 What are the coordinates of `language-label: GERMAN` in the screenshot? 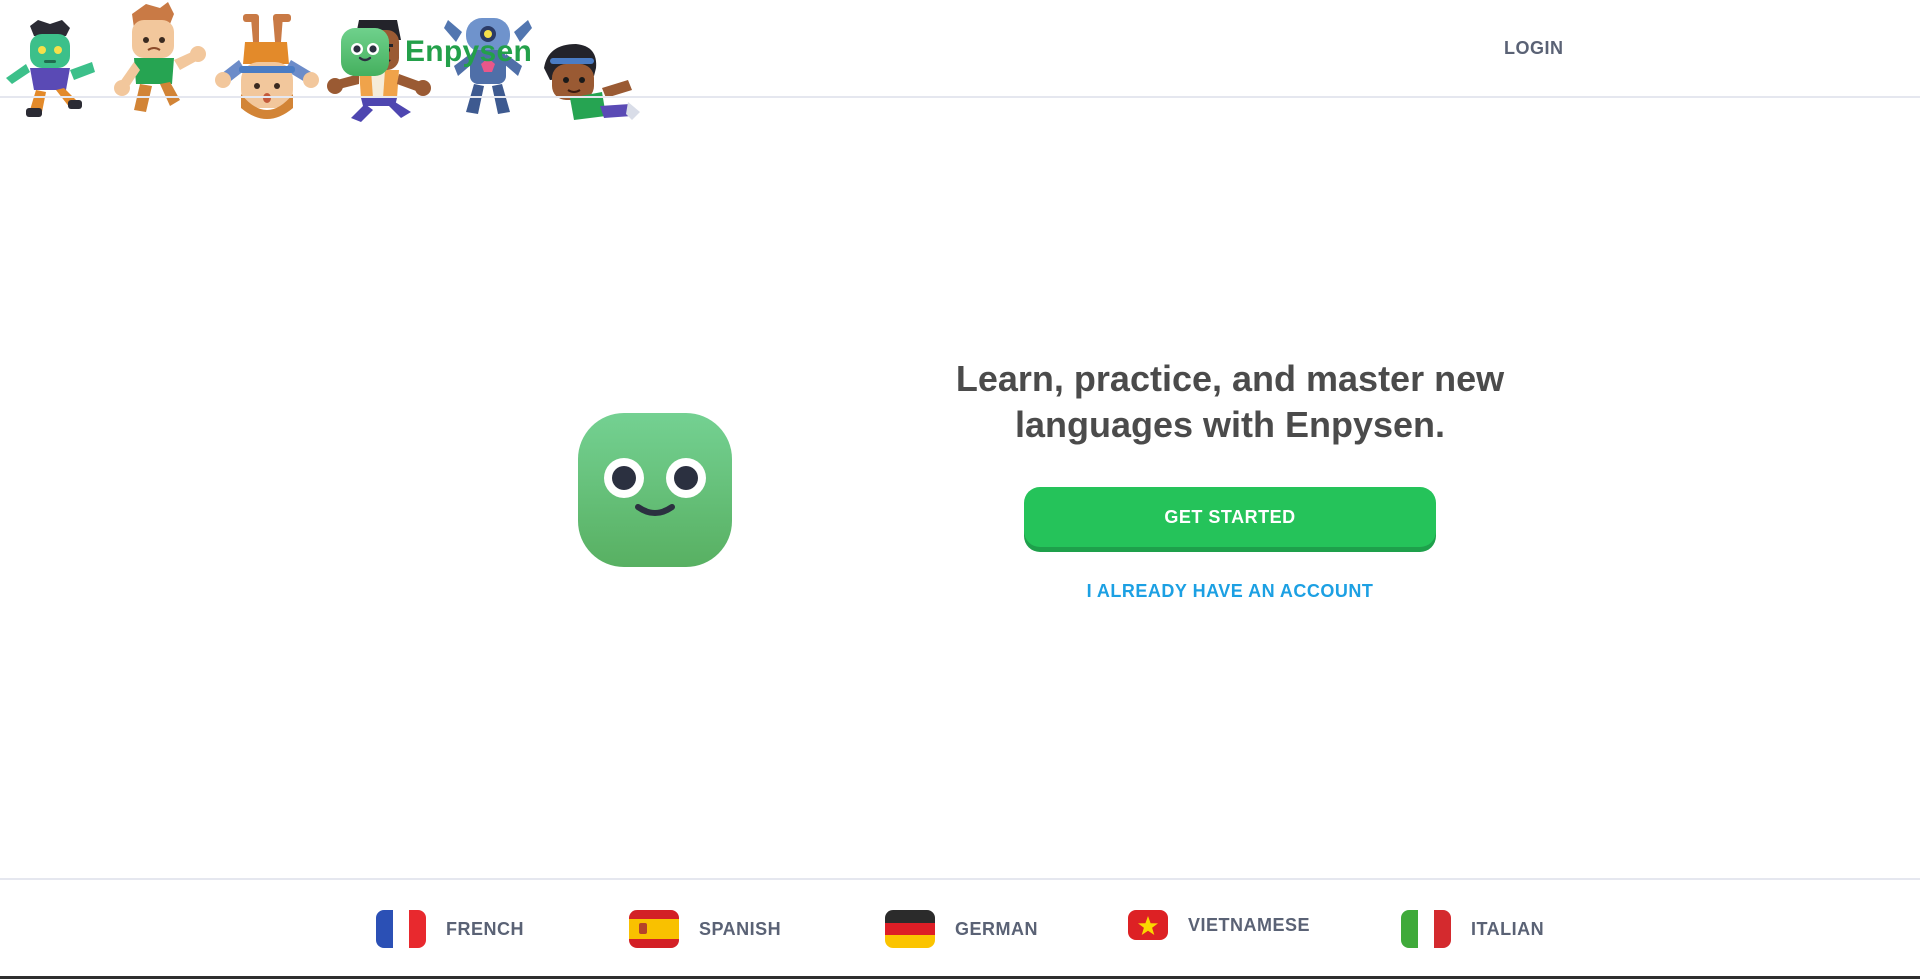 It's located at (996, 928).